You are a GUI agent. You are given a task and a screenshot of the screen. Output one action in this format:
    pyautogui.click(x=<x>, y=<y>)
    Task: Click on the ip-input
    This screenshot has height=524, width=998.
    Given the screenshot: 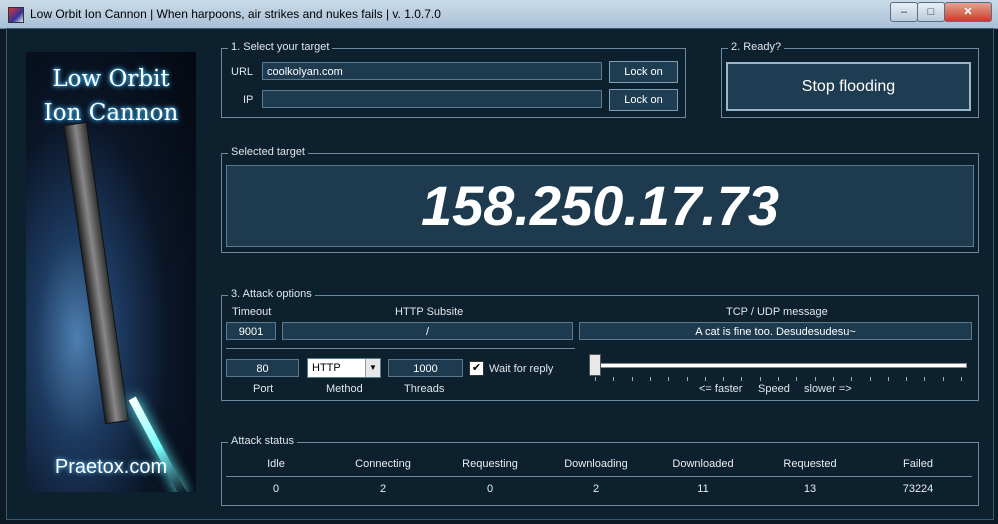 What is the action you would take?
    pyautogui.click(x=432, y=99)
    